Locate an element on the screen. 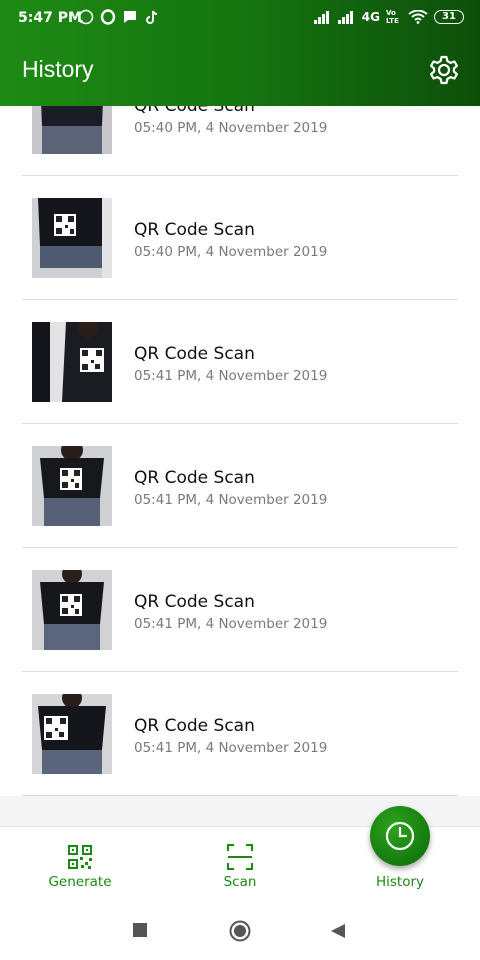  qr-code-icon is located at coordinates (80, 857).